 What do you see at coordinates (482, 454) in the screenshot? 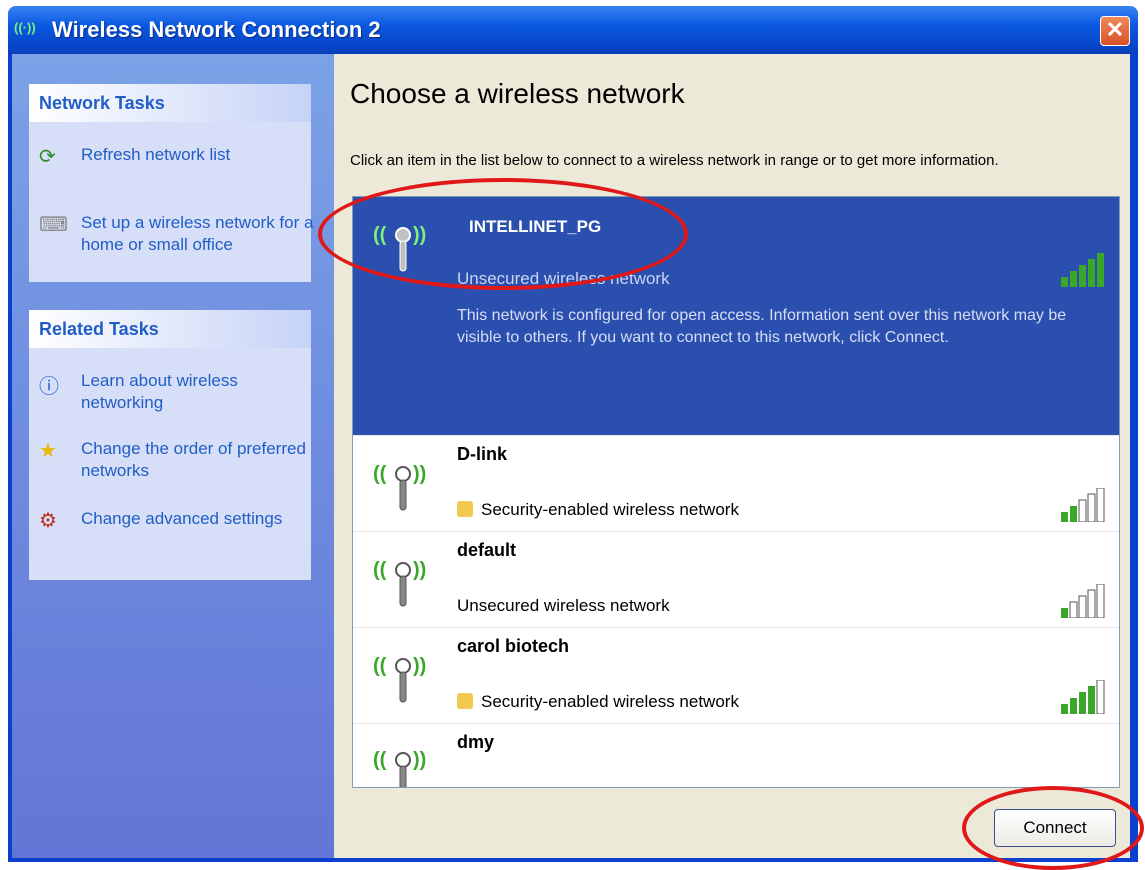
I see `network-ssid: D-link` at bounding box center [482, 454].